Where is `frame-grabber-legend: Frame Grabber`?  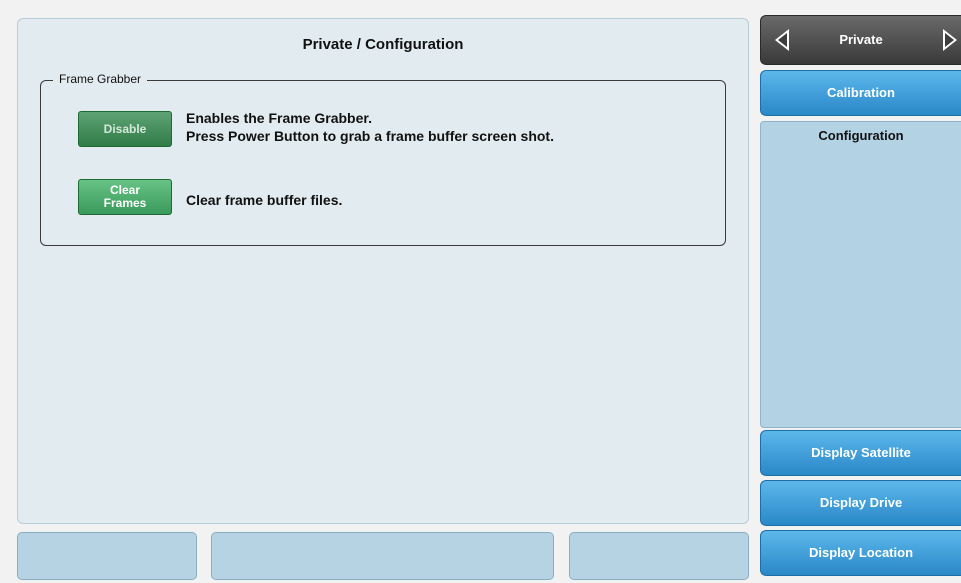
frame-grabber-legend: Frame Grabber is located at coordinates (100, 79).